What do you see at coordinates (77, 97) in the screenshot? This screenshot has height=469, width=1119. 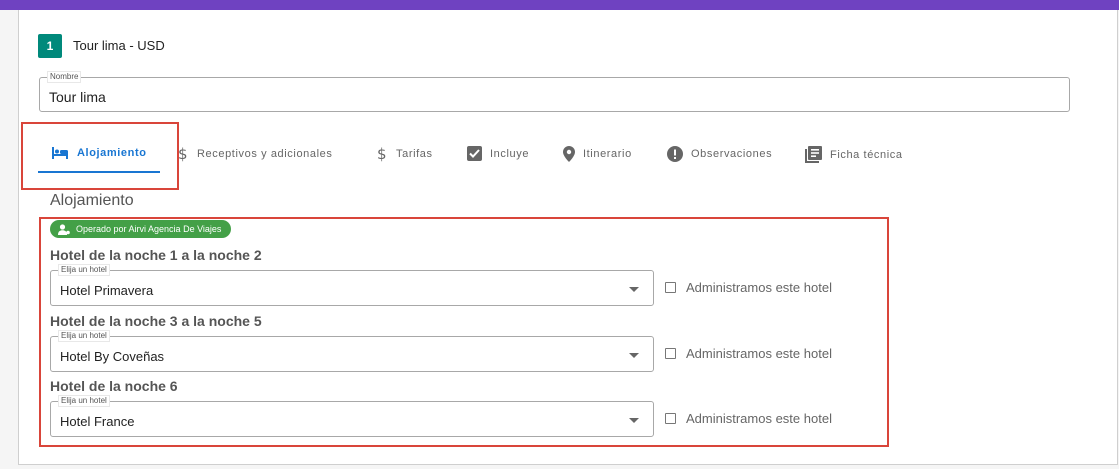 I see `name-input-value: Tour lima` at bounding box center [77, 97].